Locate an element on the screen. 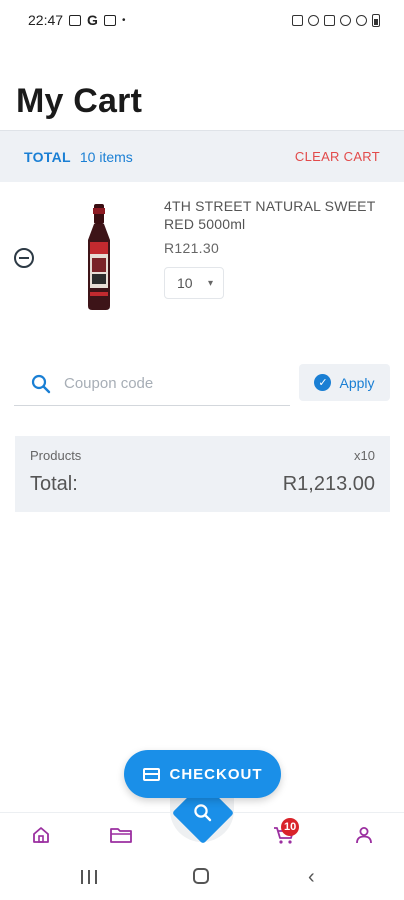 Image resolution: width=404 pixels, height=900 pixels. summary-total-label: Total: is located at coordinates (54, 484).